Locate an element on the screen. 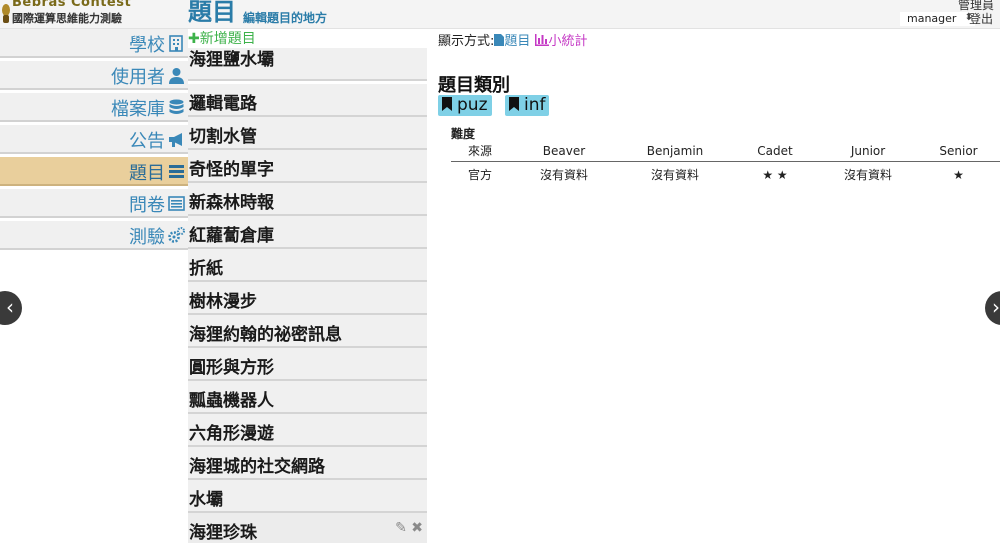 Image resolution: width=1000 pixels, height=543 pixels. list-item: 新森林時報 is located at coordinates (307, 199).